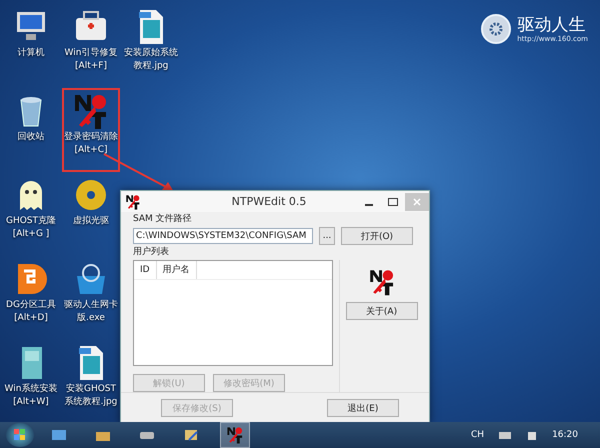  I want to click on shortcut-label: DG分区工具, so click(31, 305).